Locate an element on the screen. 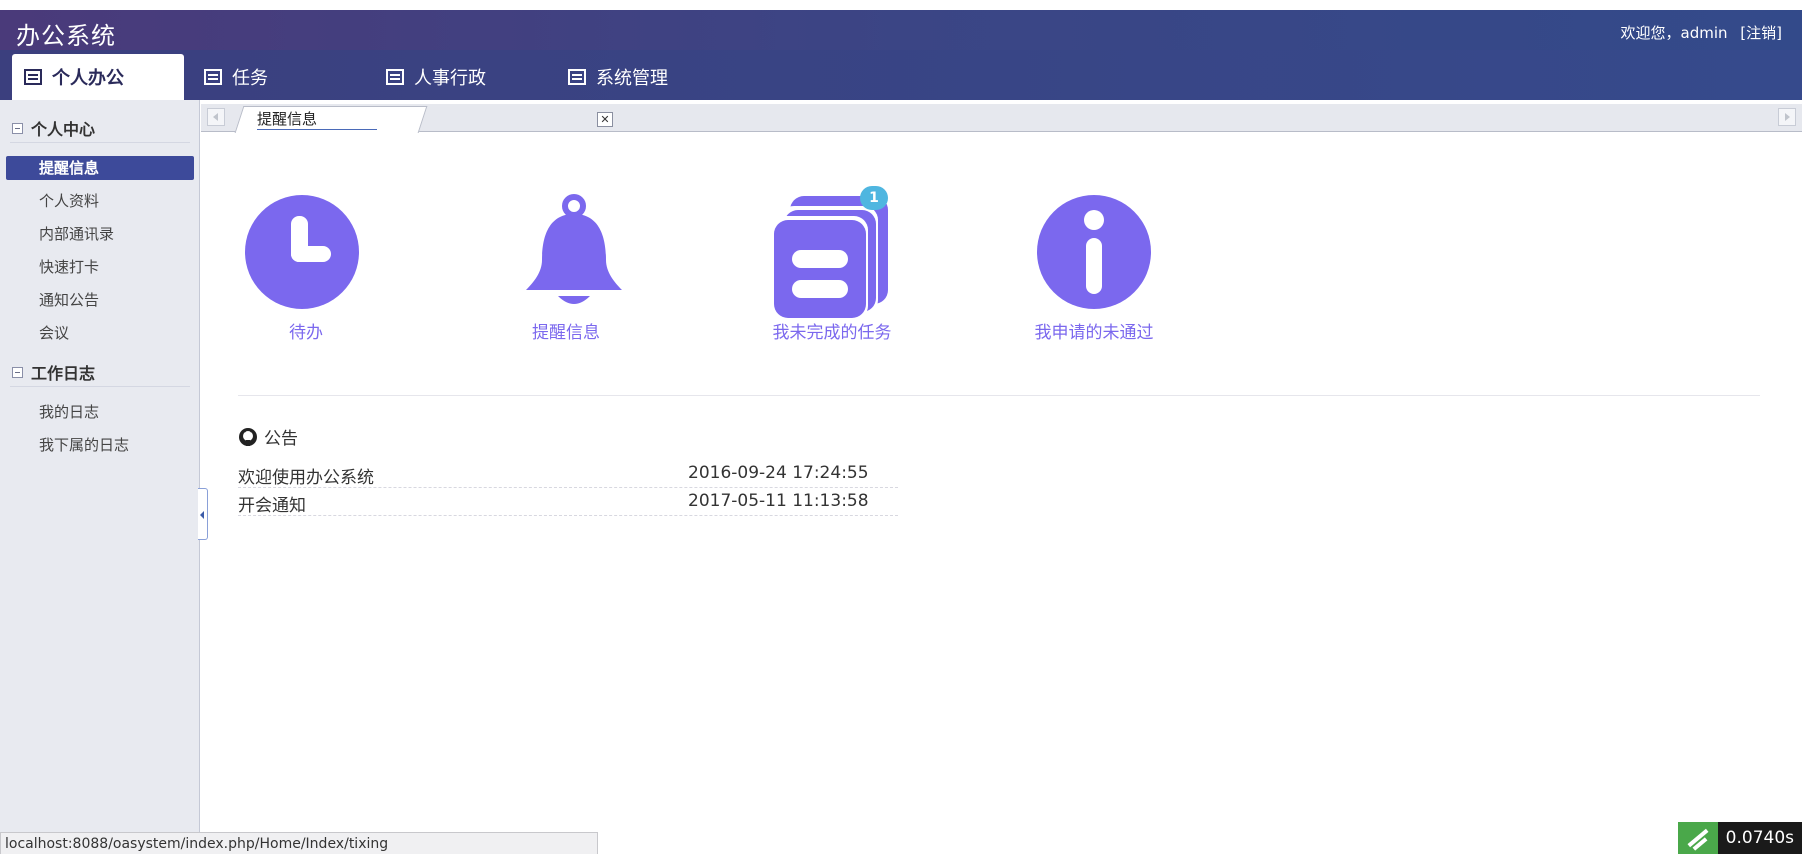 This screenshot has height=854, width=1802. tab-scroll-left-button is located at coordinates (216, 117).